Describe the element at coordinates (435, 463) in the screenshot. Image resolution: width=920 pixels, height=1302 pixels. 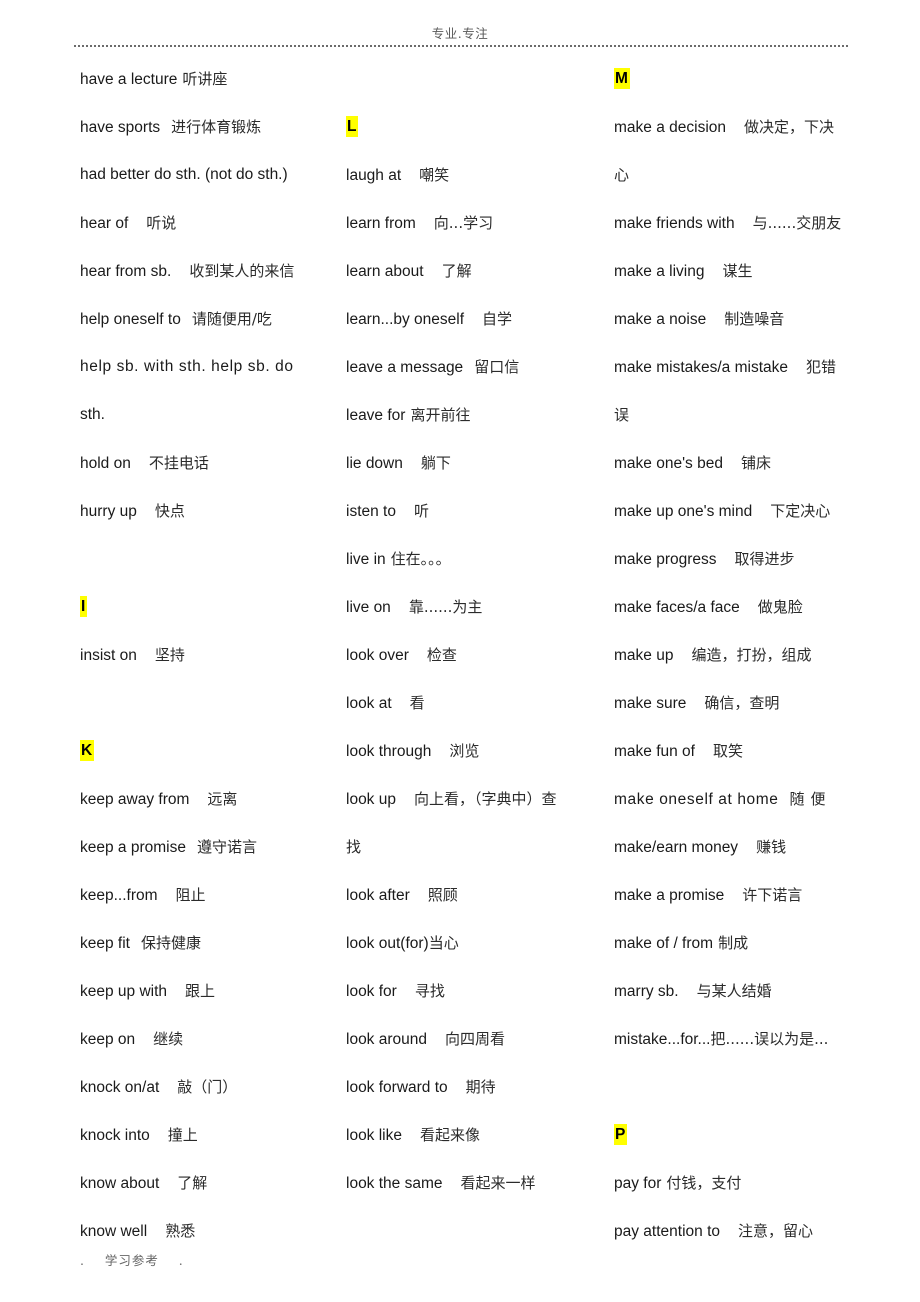
I see `entry-chinese: 躺下` at that location.